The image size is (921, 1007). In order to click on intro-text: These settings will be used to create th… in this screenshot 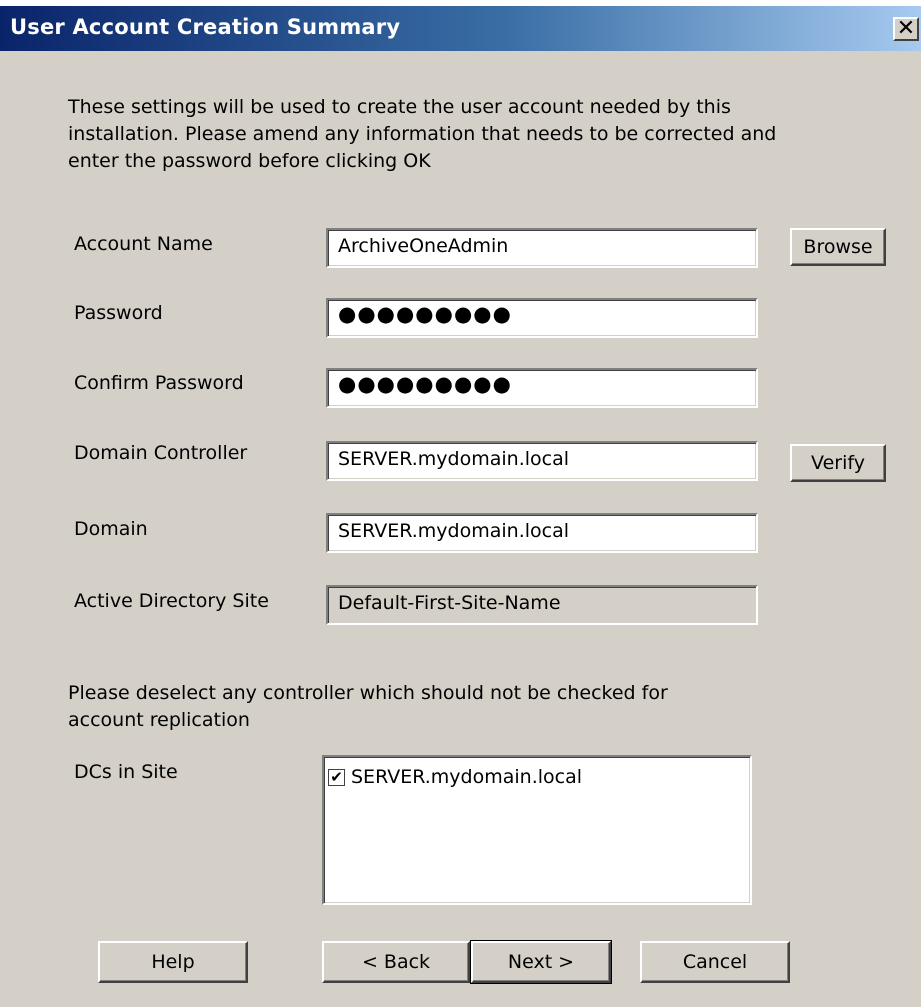, I will do `click(422, 134)`.